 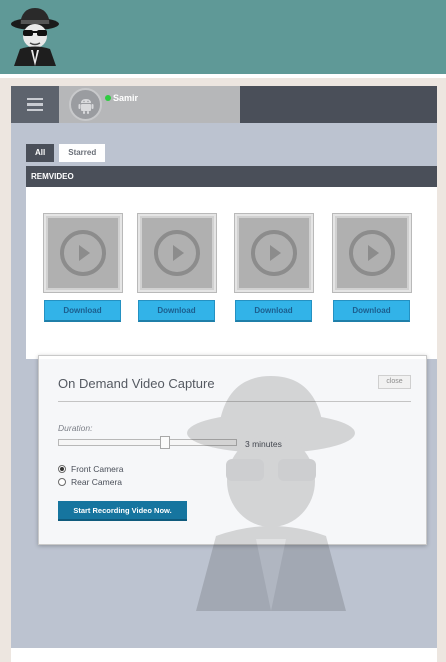 I want to click on top-header, so click(x=223, y=37).